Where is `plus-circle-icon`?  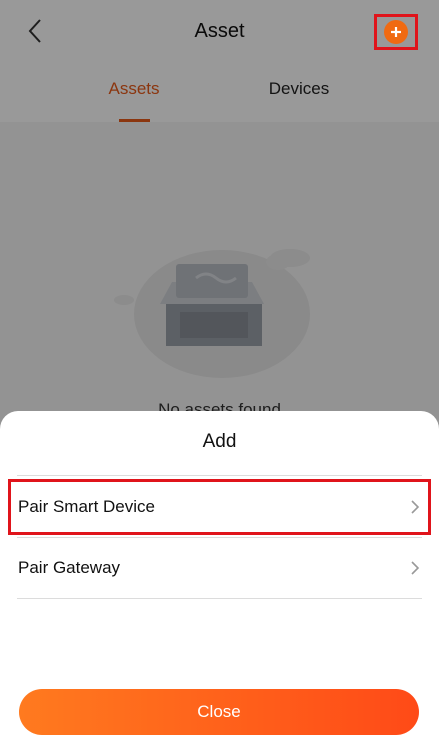 plus-circle-icon is located at coordinates (396, 32).